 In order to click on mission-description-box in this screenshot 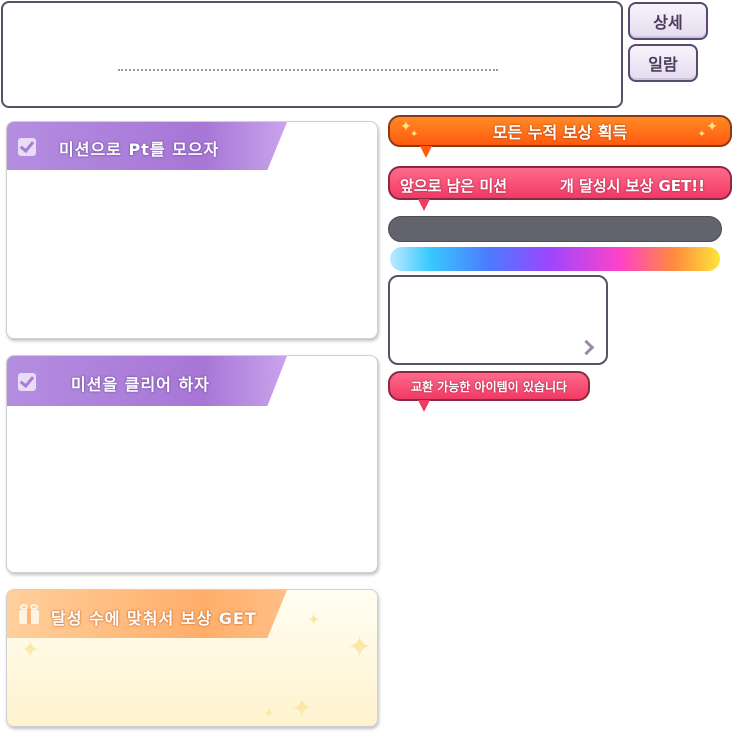, I will do `click(312, 54)`.